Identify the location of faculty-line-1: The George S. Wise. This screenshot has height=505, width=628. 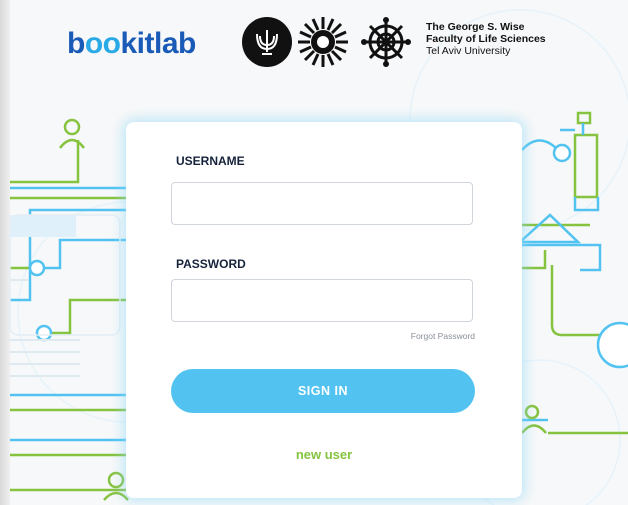
(475, 27).